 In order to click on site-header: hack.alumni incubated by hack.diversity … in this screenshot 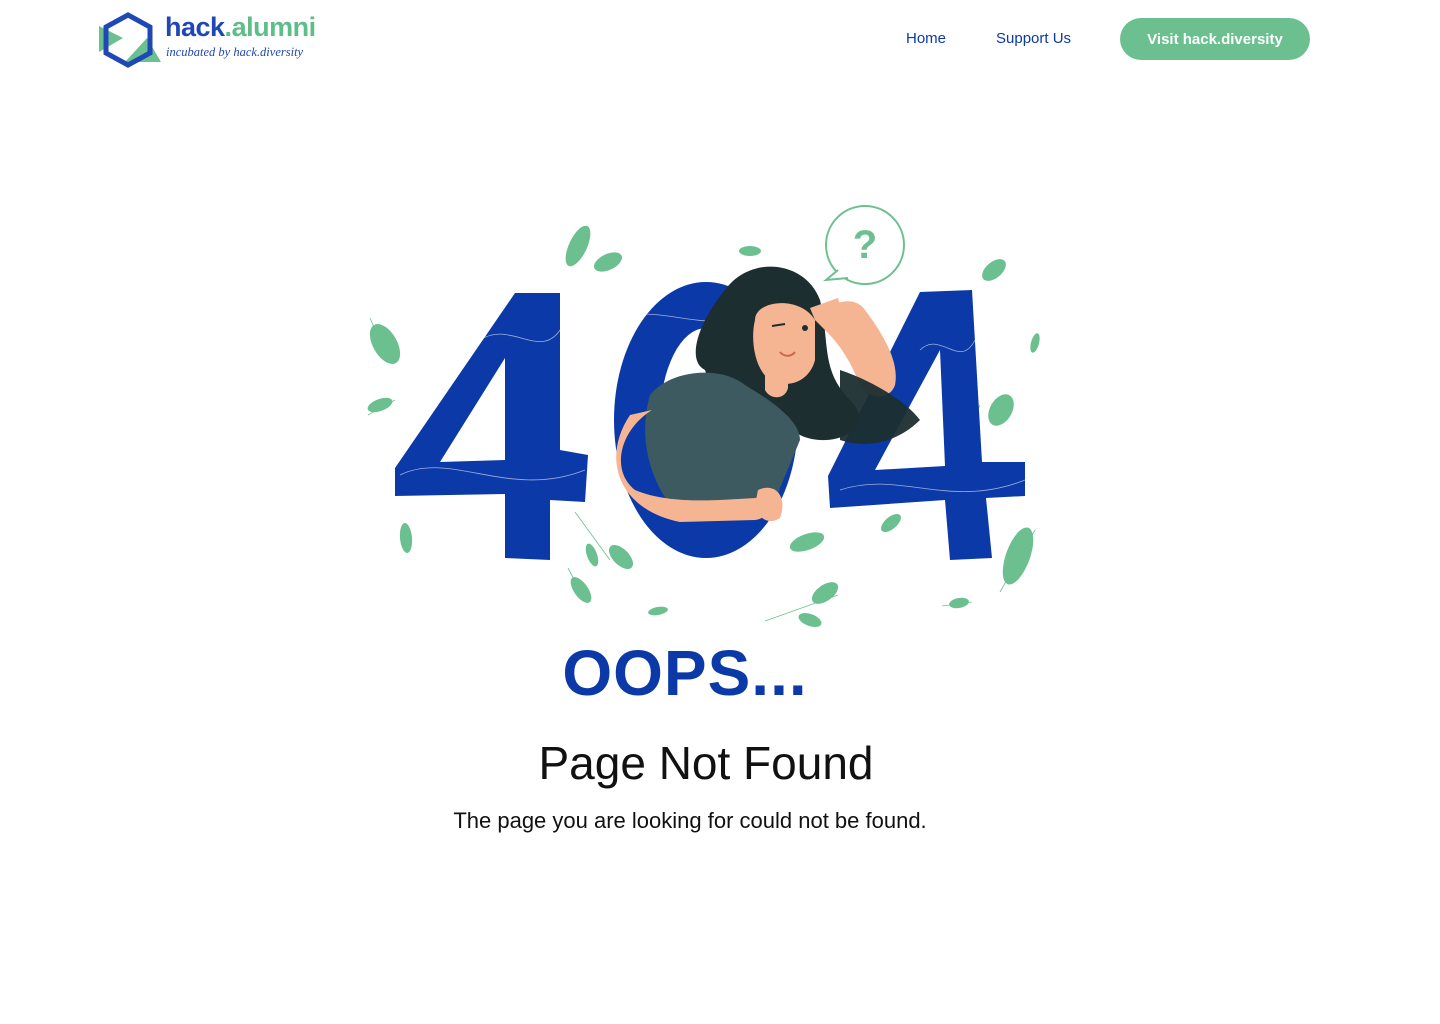, I will do `click(720, 40)`.